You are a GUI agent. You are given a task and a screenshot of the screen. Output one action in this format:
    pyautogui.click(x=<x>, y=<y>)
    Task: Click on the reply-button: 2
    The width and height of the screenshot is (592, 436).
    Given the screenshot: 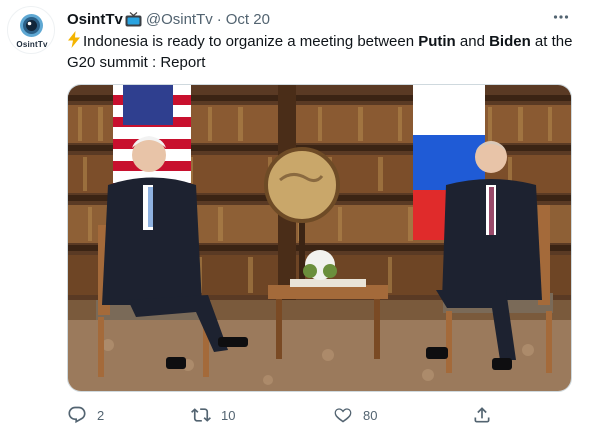 What is the action you would take?
    pyautogui.click(x=85, y=415)
    